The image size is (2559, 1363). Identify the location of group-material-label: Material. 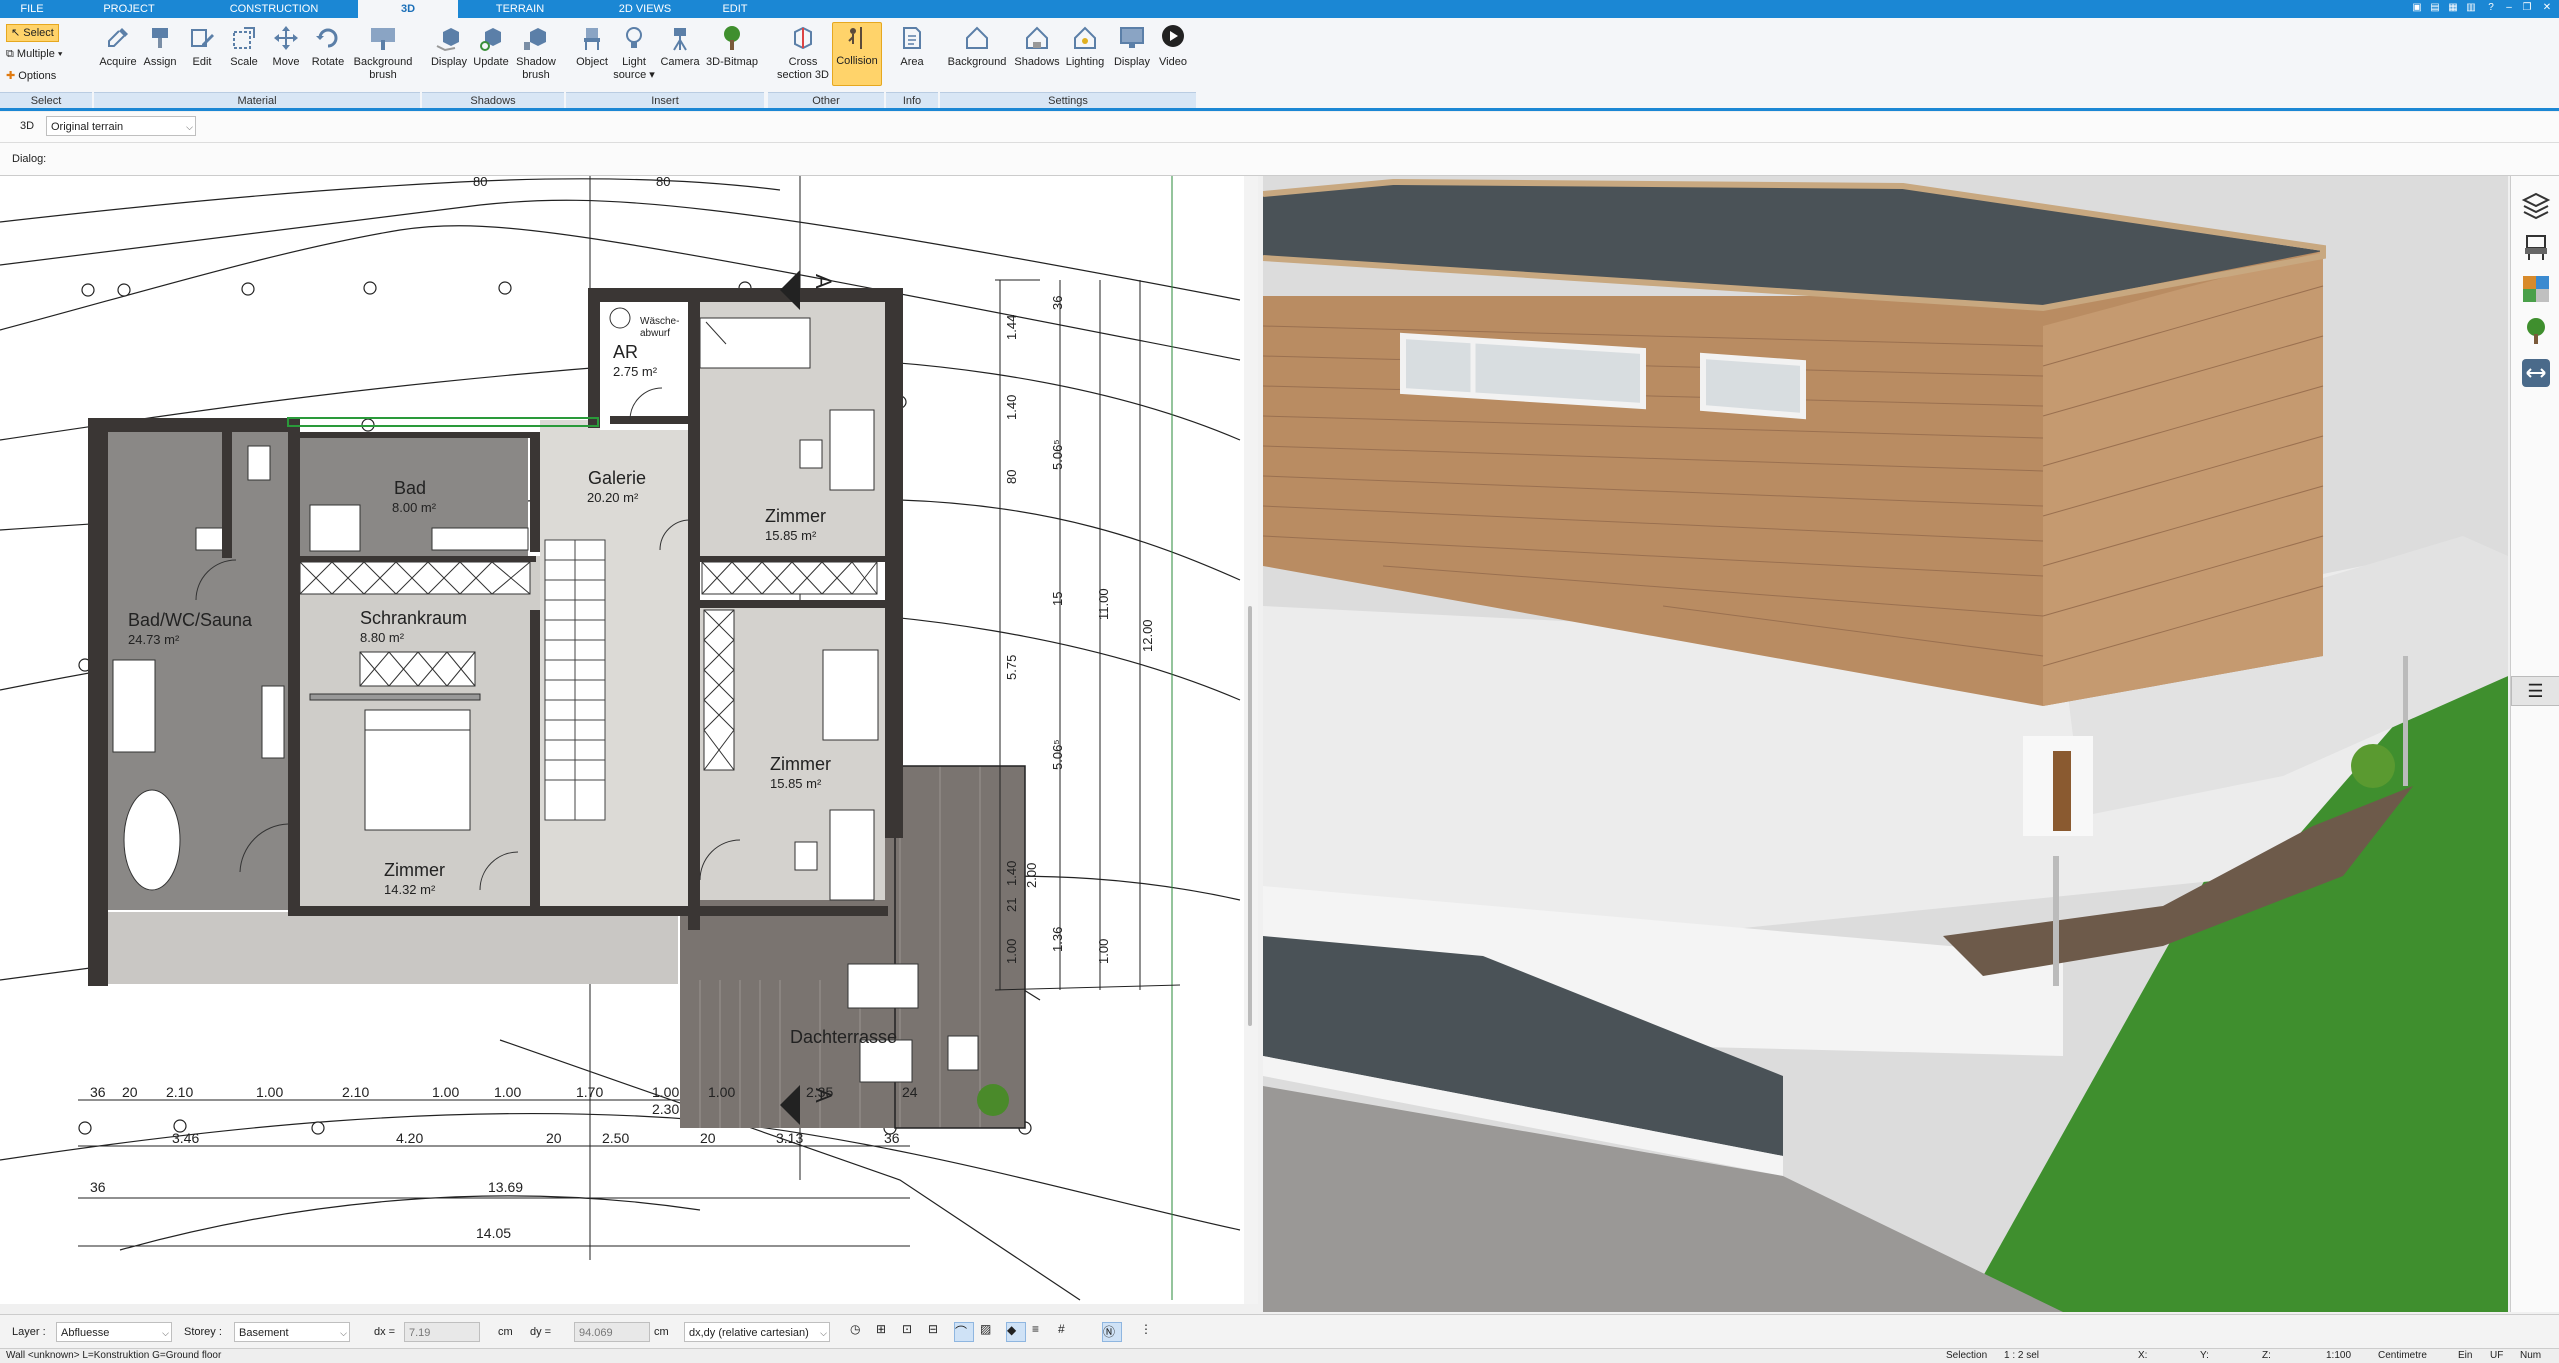
(257, 100).